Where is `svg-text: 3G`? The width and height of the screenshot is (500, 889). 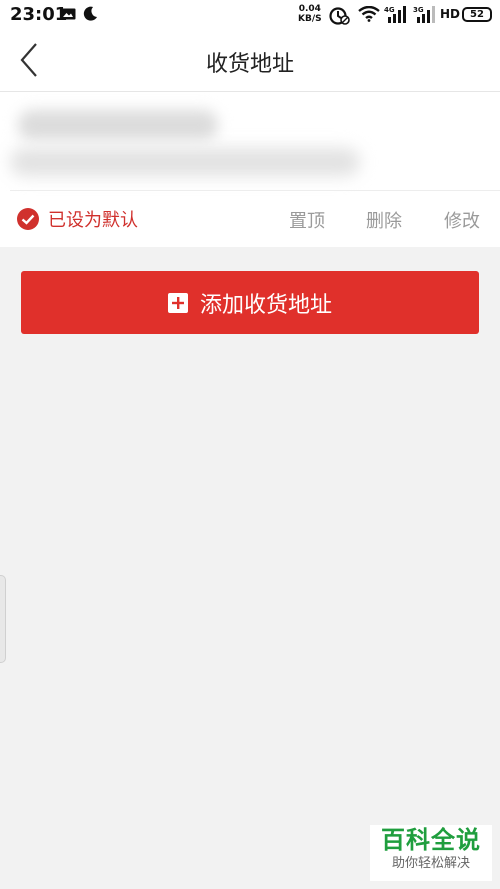
svg-text: 3G is located at coordinates (418, 10).